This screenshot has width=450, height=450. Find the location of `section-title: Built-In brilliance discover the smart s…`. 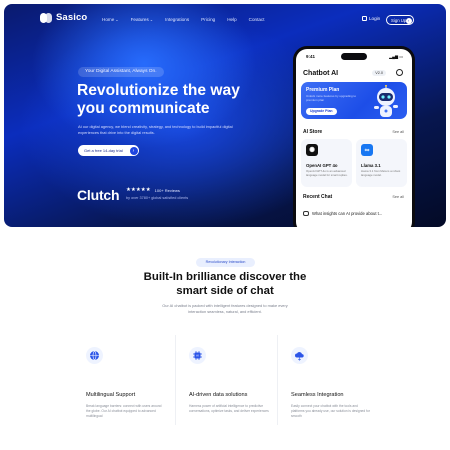

section-title: Built-In brilliance discover the smart s… is located at coordinates (225, 284).